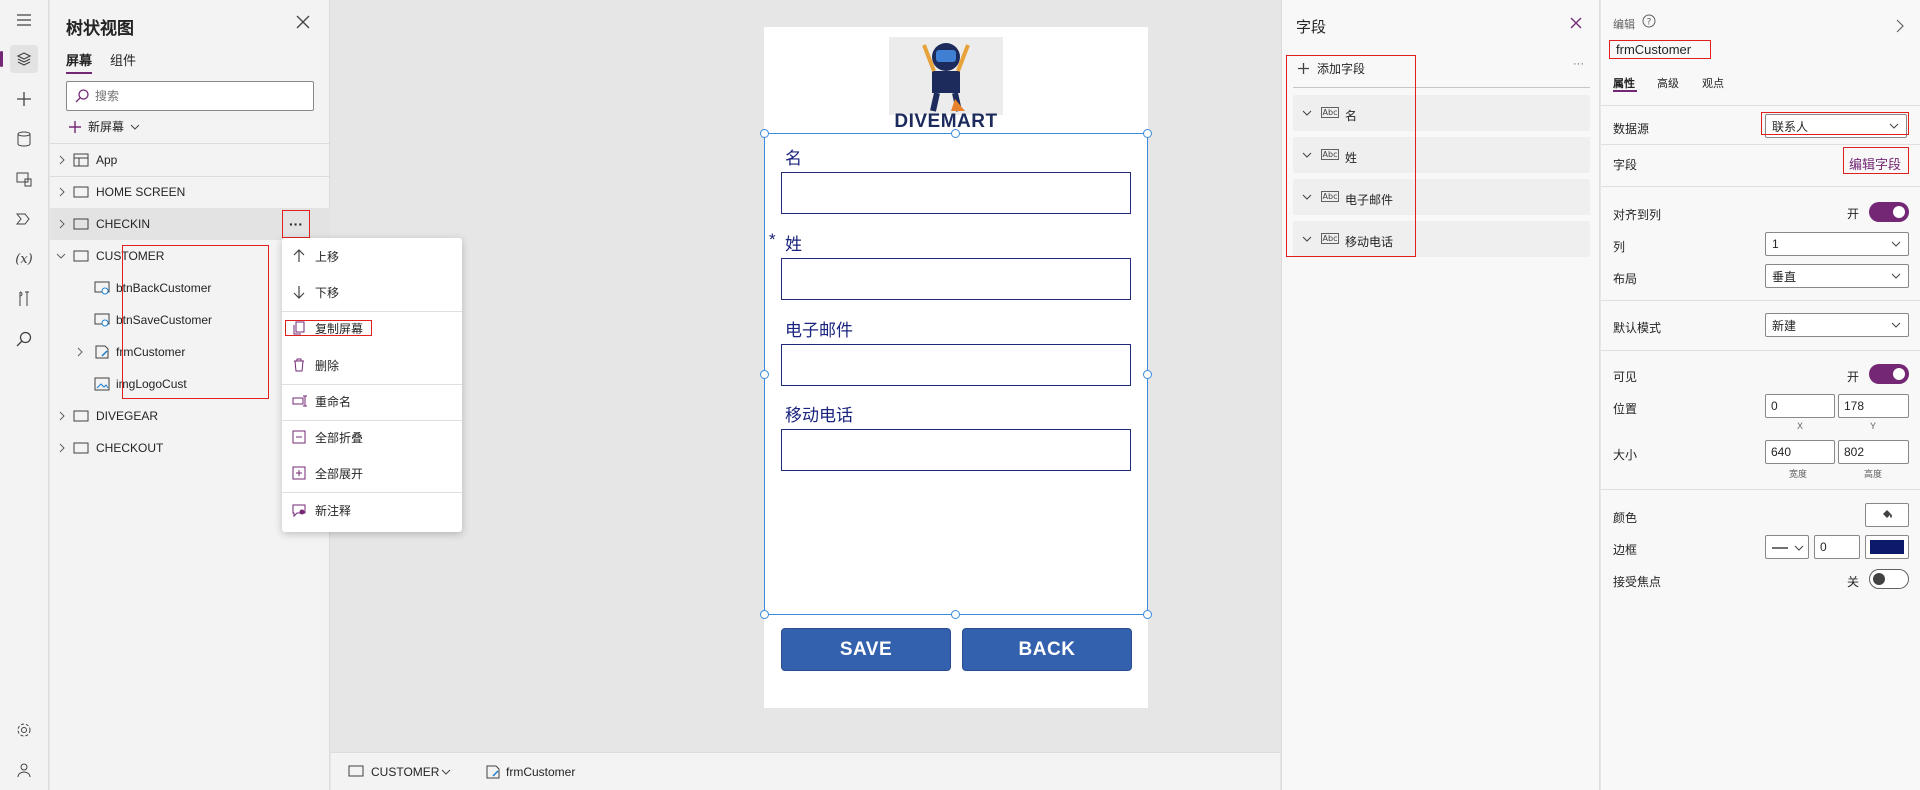  I want to click on menu-item-rename: 重命名, so click(372, 401).